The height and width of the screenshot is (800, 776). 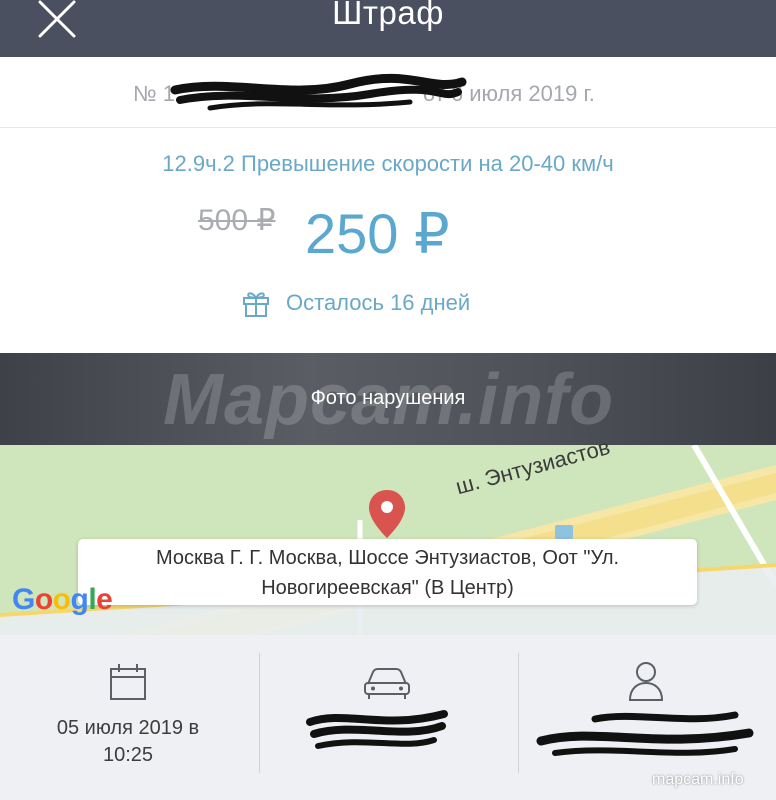 What do you see at coordinates (388, 15) in the screenshot?
I see `page-title: Штраф` at bounding box center [388, 15].